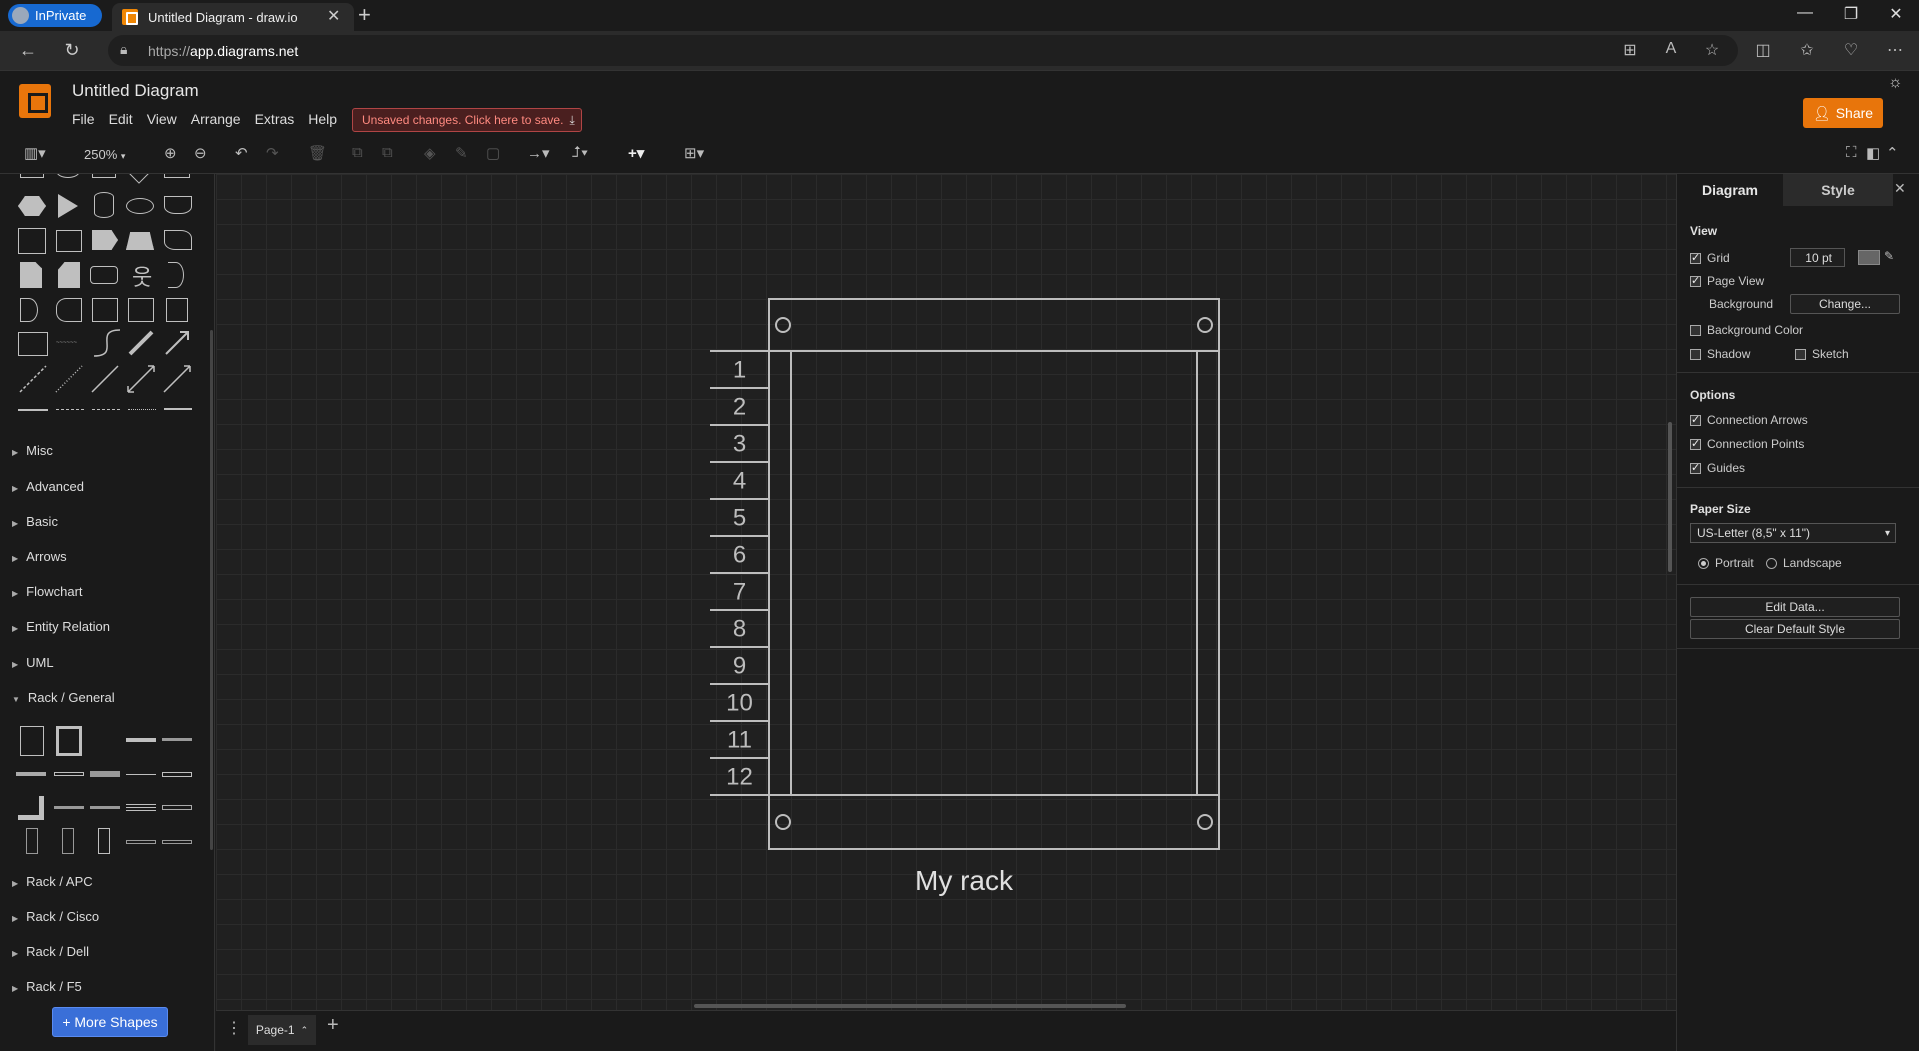 Image resolution: width=1919 pixels, height=1051 pixels. Describe the element at coordinates (106, 409) in the screenshot. I see `shape-dashed-arrow` at that location.